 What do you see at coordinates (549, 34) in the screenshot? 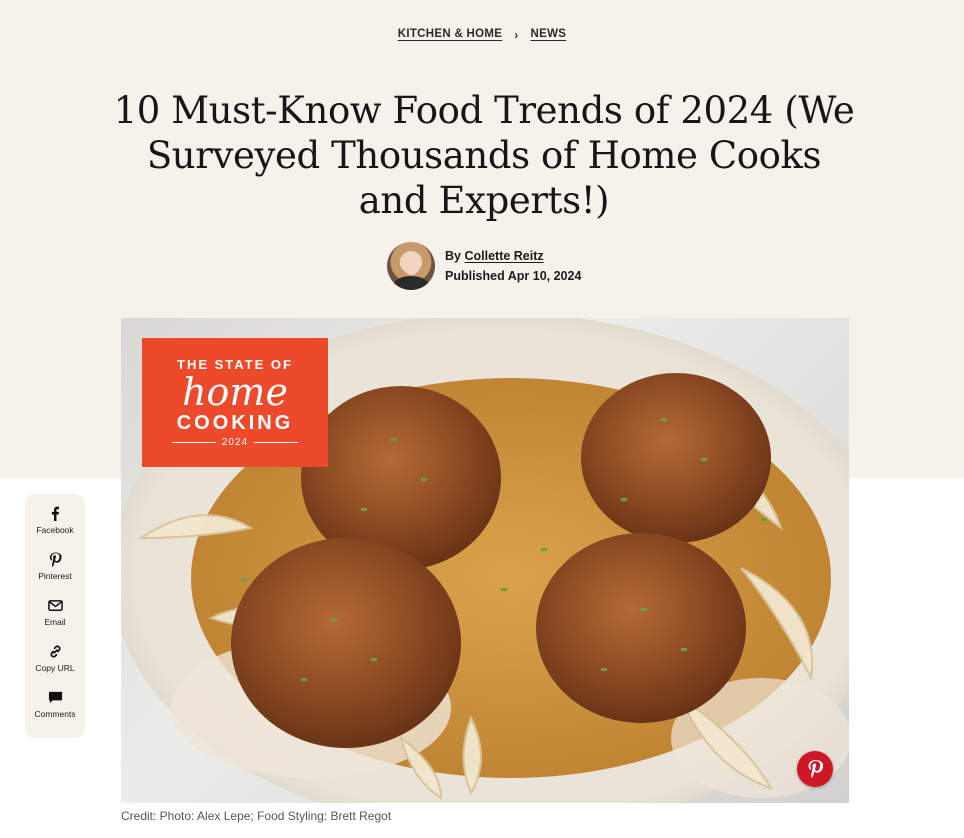
I see `breadcrumb-link-news: NEWS` at bounding box center [549, 34].